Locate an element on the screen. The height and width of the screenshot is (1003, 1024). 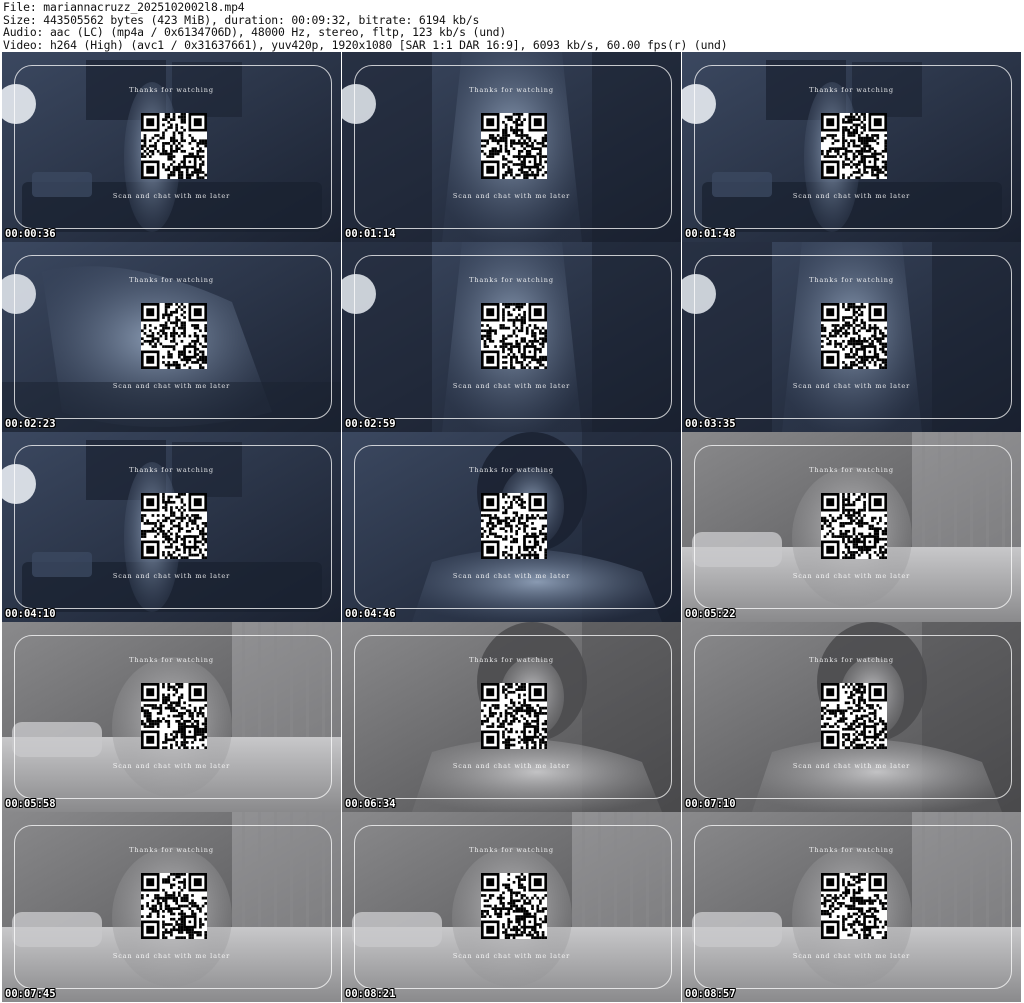
thumbnail-timestamp: 00:00:36 is located at coordinates (30, 234).